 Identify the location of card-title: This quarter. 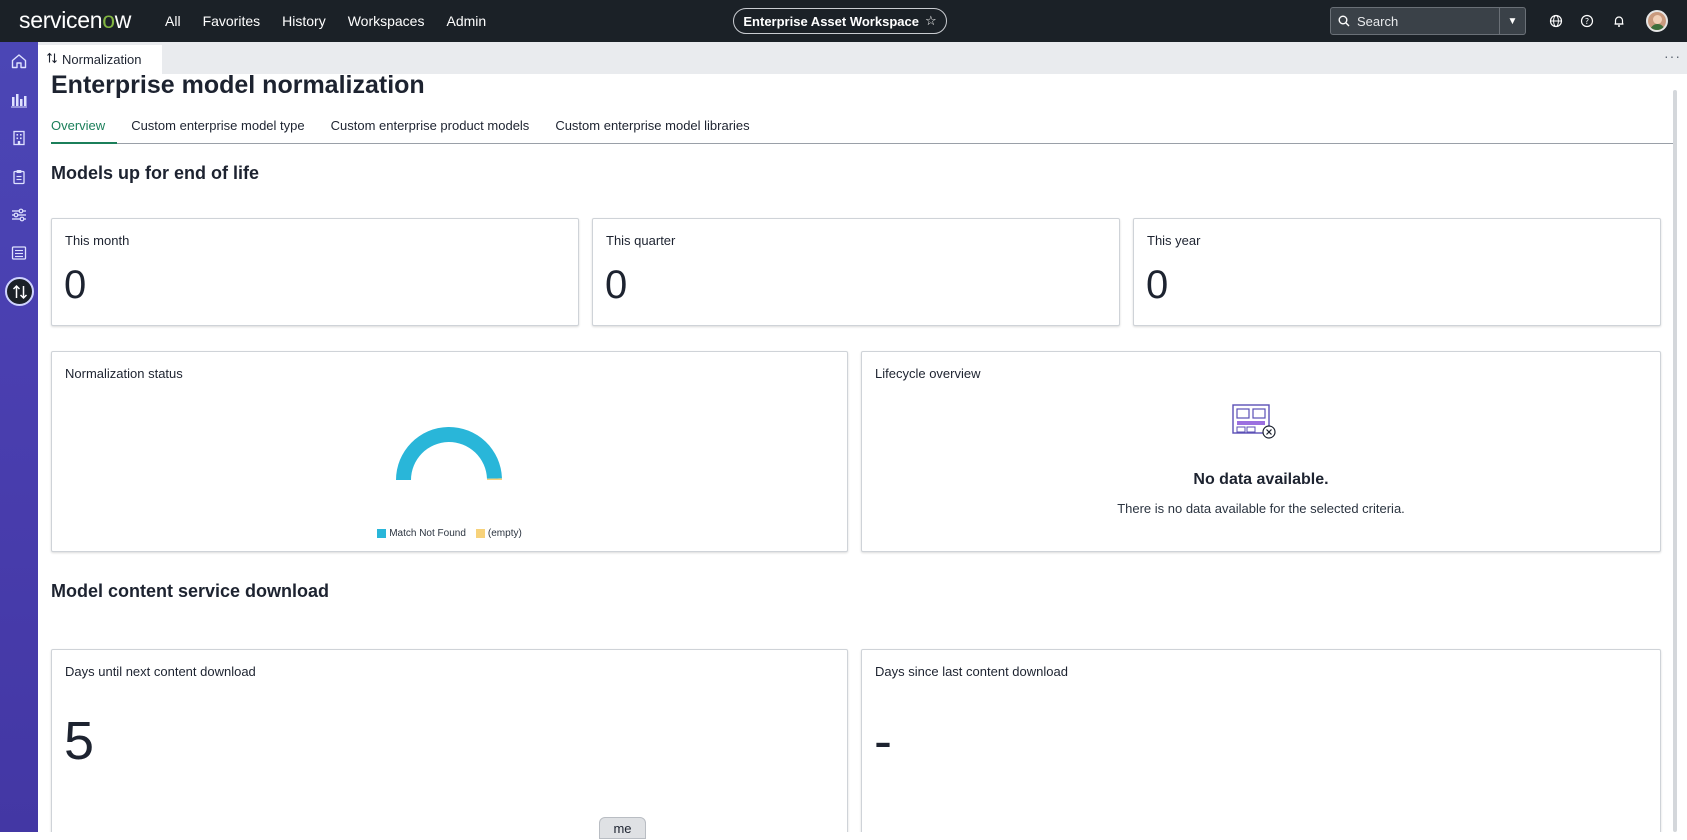
(641, 240).